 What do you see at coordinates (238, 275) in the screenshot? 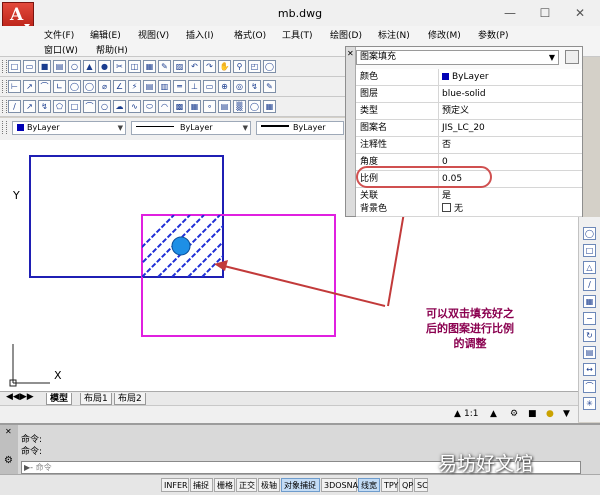
I see `magenta-rectangle` at bounding box center [238, 275].